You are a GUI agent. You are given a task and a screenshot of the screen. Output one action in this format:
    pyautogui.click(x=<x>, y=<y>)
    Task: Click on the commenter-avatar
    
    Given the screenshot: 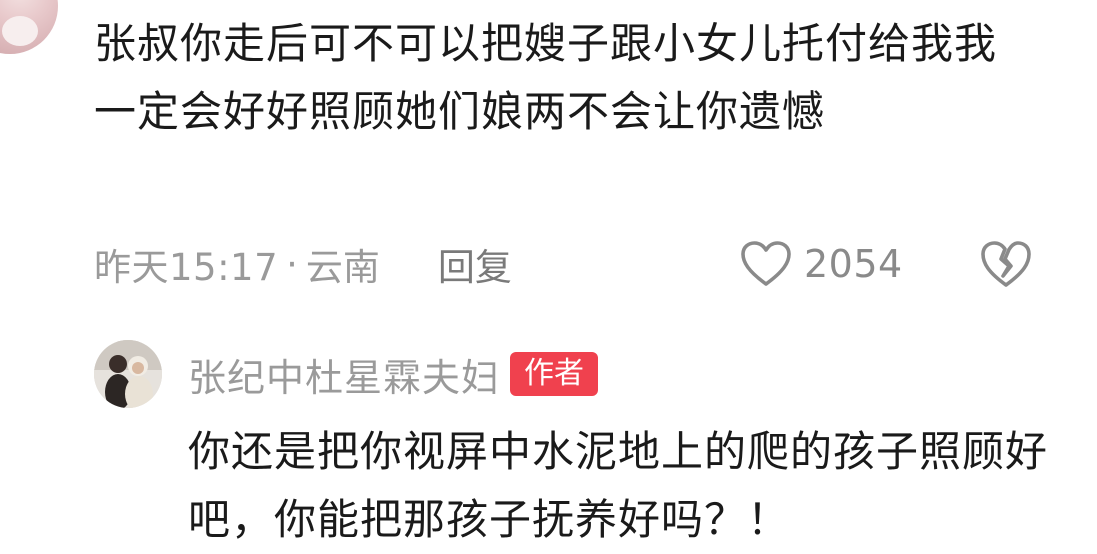 What is the action you would take?
    pyautogui.click(x=29, y=27)
    